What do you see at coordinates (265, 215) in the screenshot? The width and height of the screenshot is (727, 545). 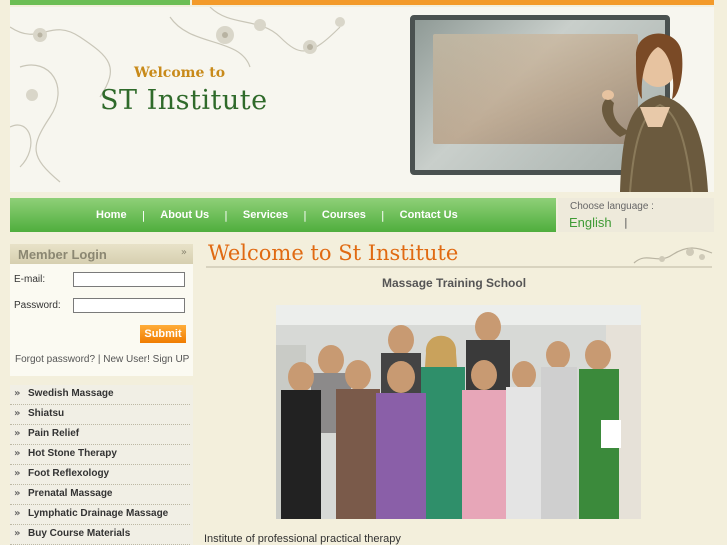 I see `nav-services: Services` at bounding box center [265, 215].